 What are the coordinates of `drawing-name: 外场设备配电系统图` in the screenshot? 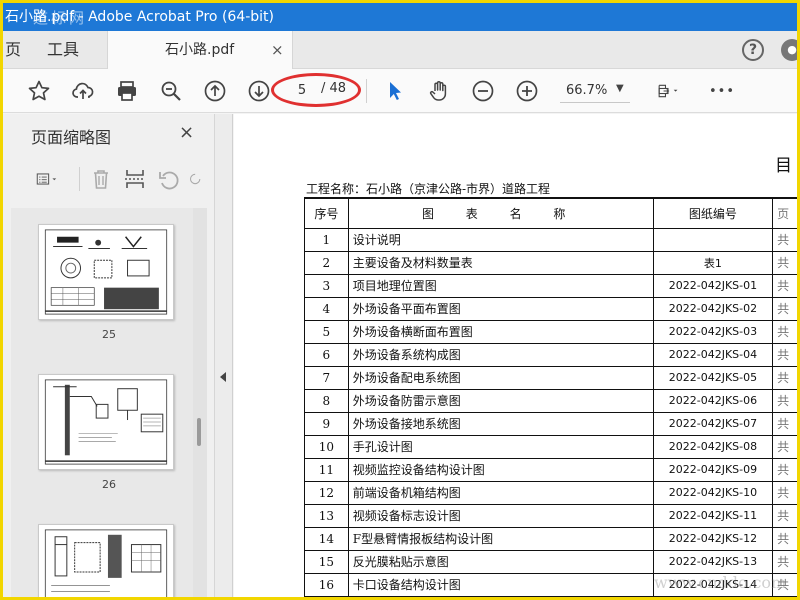 It's located at (500, 377).